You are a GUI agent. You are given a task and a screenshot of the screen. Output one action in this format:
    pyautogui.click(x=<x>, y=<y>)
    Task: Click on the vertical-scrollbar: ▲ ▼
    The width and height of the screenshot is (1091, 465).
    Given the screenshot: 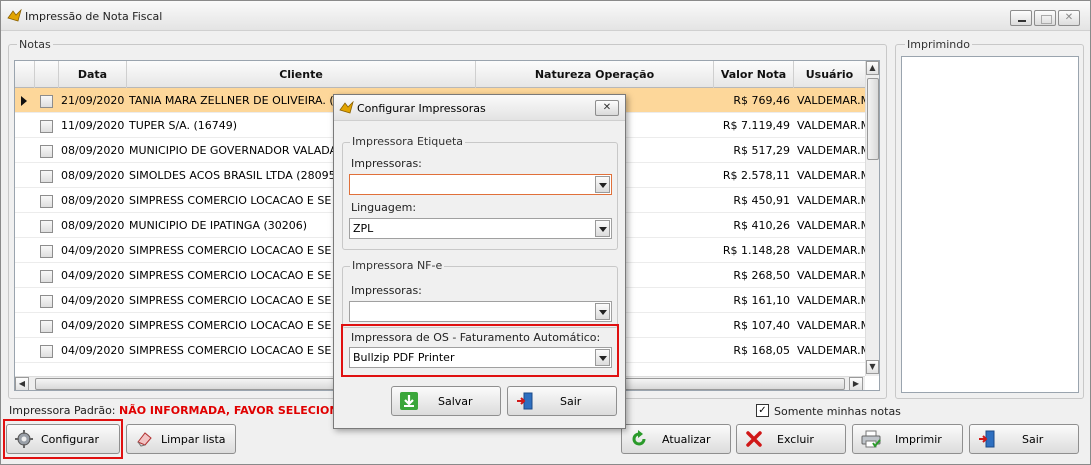 What is the action you would take?
    pyautogui.click(x=872, y=218)
    